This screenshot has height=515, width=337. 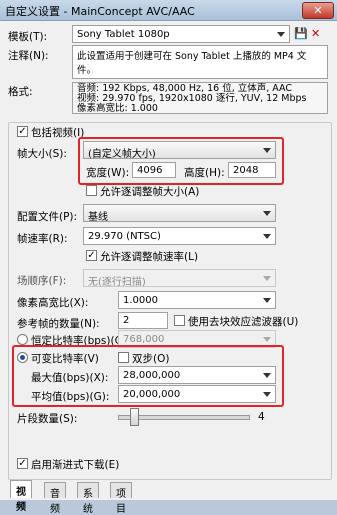 I want to click on two-pass-label: 双步(O), so click(x=151, y=359).